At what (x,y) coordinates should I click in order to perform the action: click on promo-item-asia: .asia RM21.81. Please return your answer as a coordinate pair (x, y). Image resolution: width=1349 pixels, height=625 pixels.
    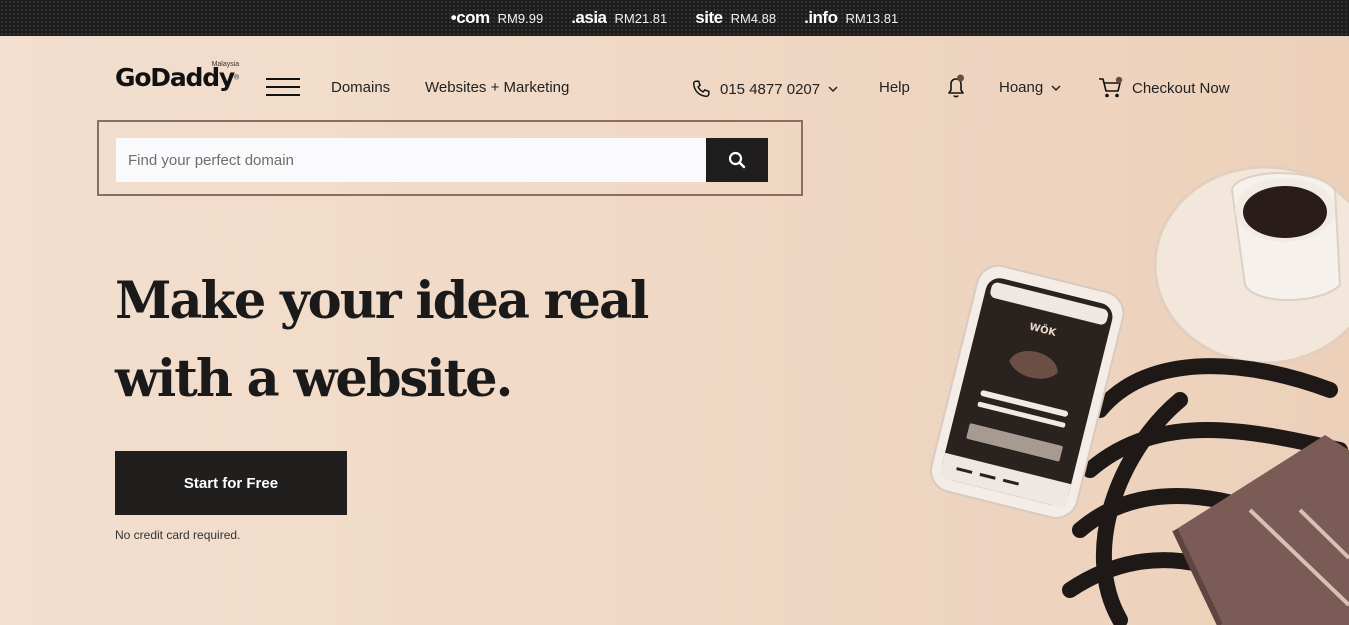
    Looking at the image, I should click on (619, 18).